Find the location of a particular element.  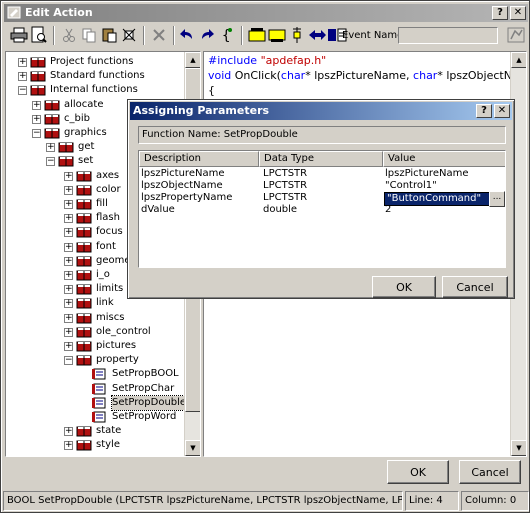

column-header-data-type: Data Type is located at coordinates (321, 159).